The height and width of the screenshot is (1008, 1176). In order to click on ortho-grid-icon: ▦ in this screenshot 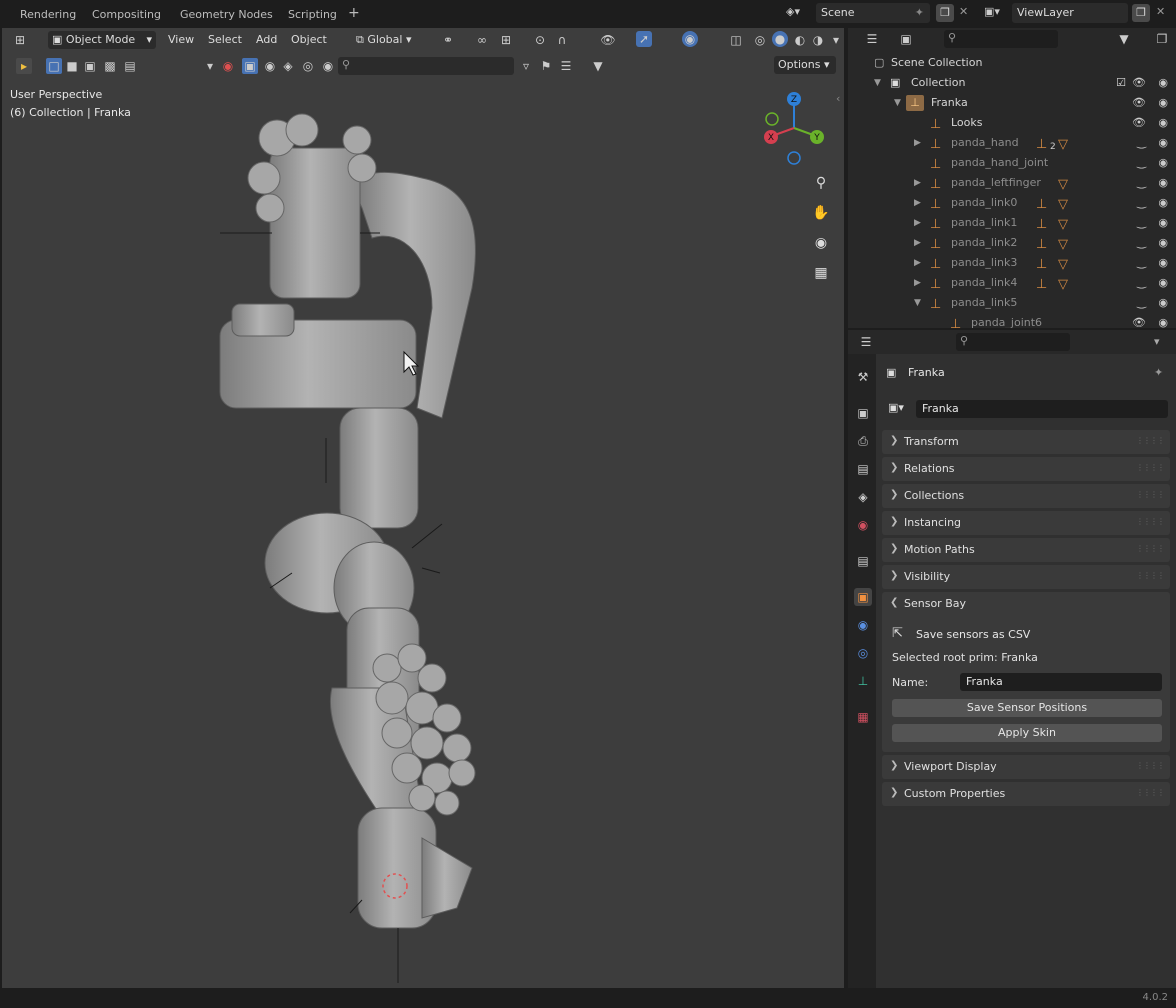, I will do `click(821, 273)`.